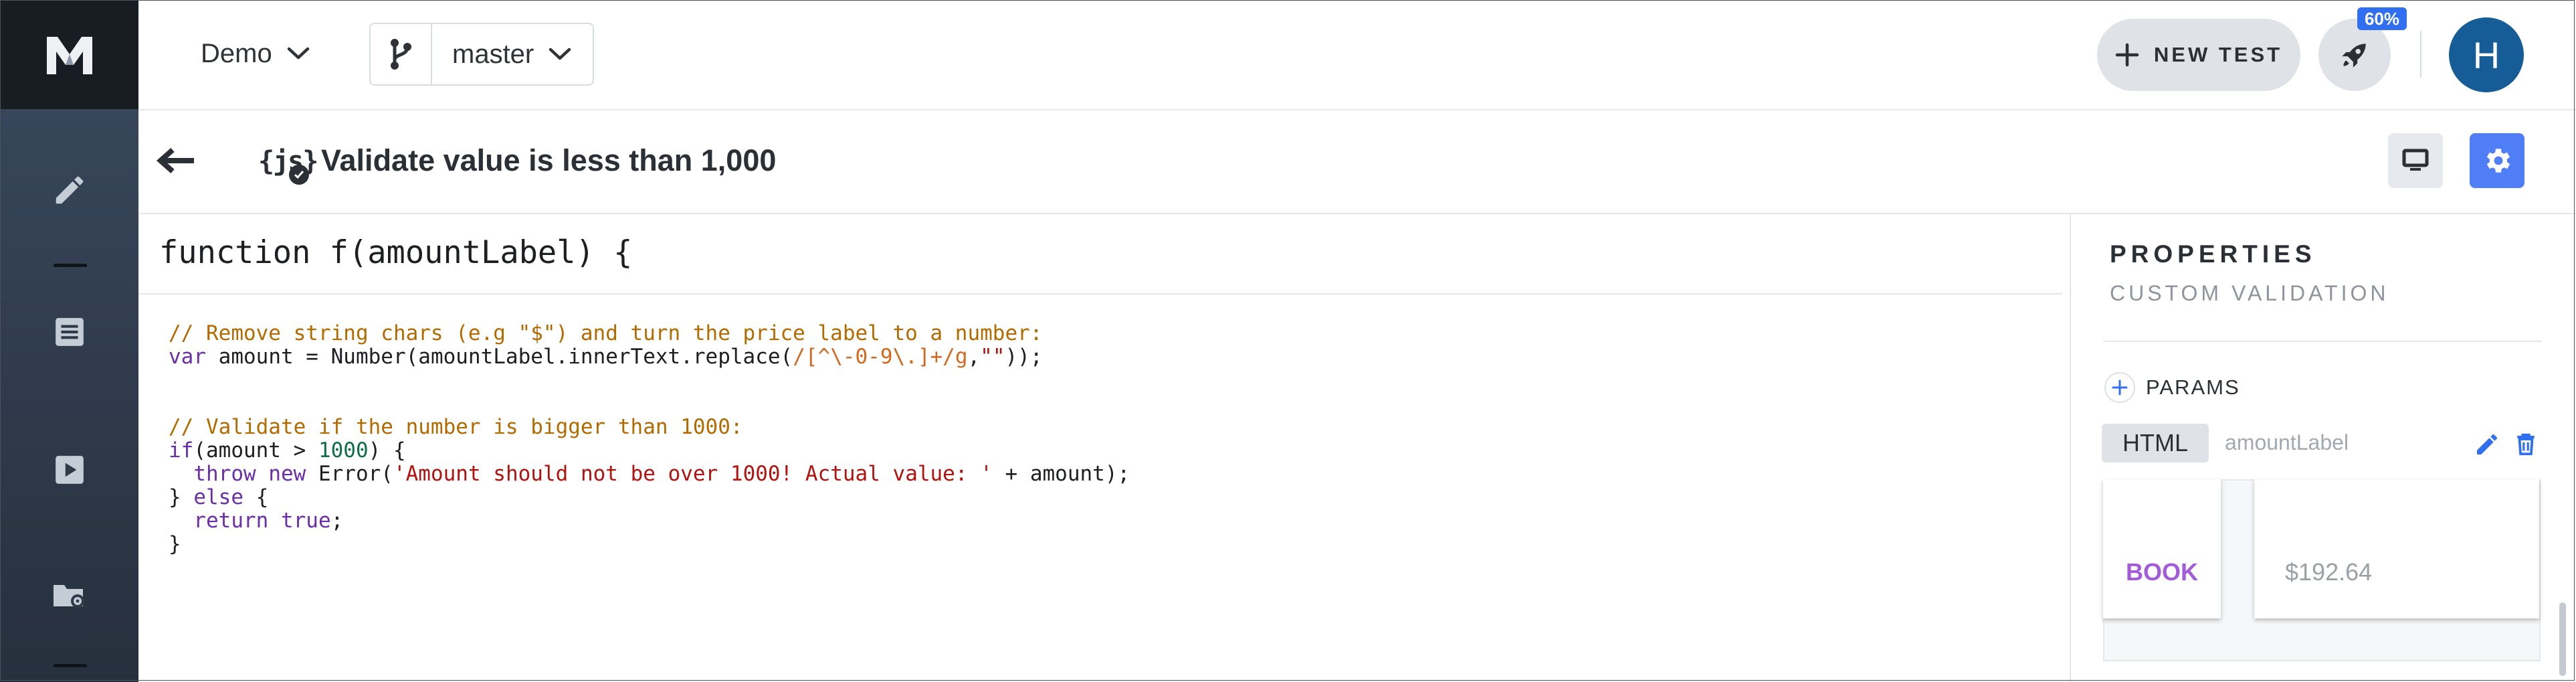 This screenshot has height=682, width=2576. Describe the element at coordinates (231, 521) in the screenshot. I see `code-token: return` at that location.